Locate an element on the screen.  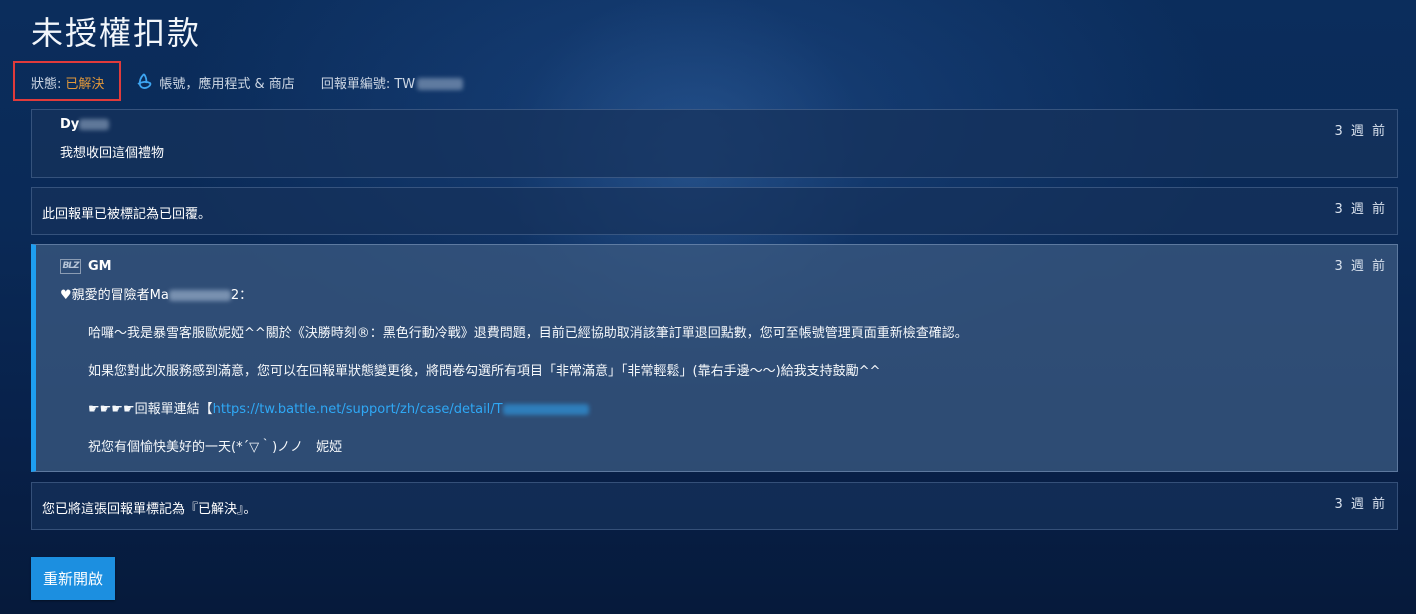
greeting-end: 2： is located at coordinates (241, 295).